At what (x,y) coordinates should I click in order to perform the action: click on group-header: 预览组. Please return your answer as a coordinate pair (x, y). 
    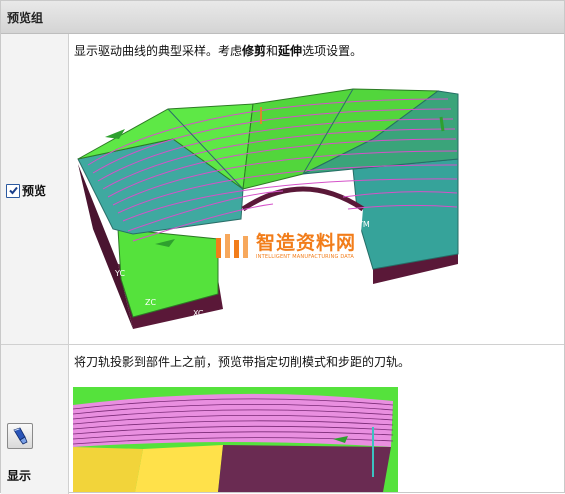
    Looking at the image, I should click on (282, 17).